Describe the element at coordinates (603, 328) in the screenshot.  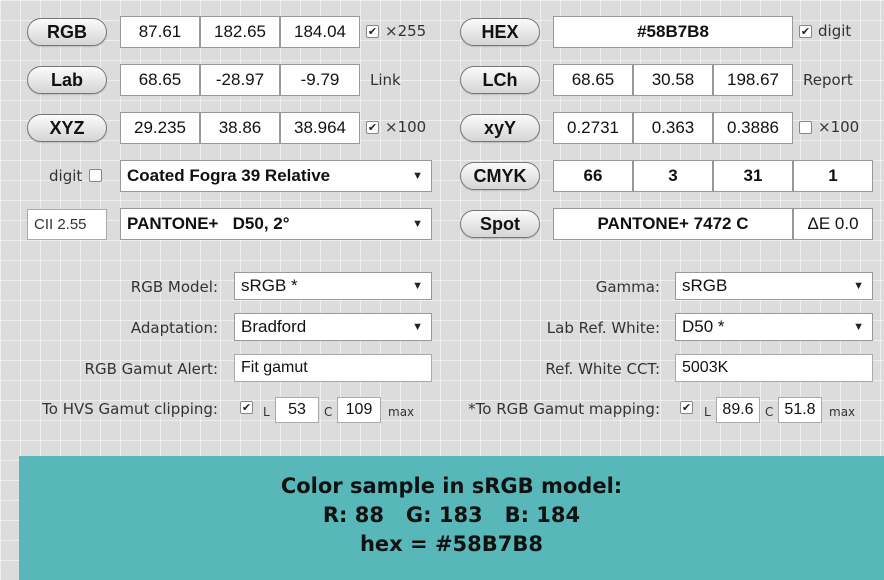
I see `lab-white-label: Lab Ref. White:` at that location.